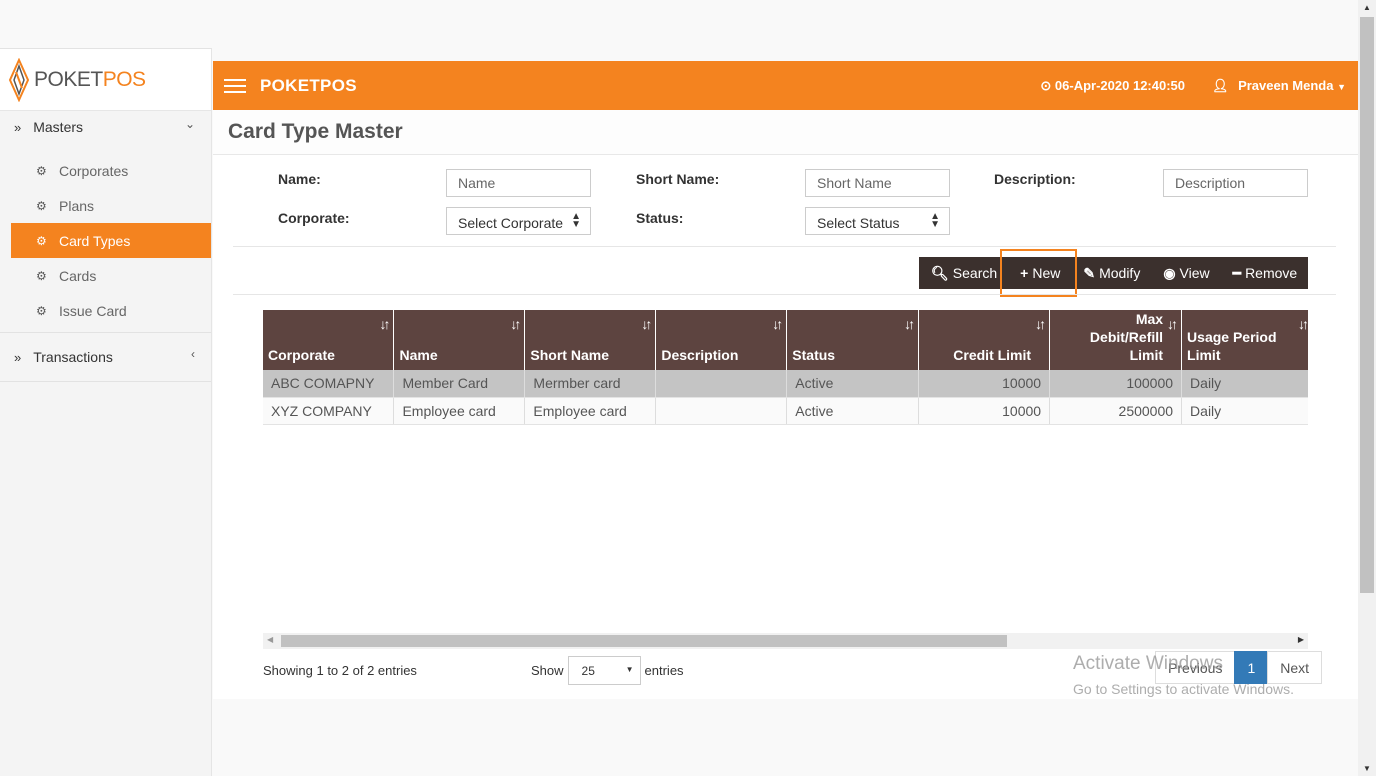 This screenshot has width=1376, height=776. What do you see at coordinates (590, 411) in the screenshot?
I see `cell-short-name: Employee card` at bounding box center [590, 411].